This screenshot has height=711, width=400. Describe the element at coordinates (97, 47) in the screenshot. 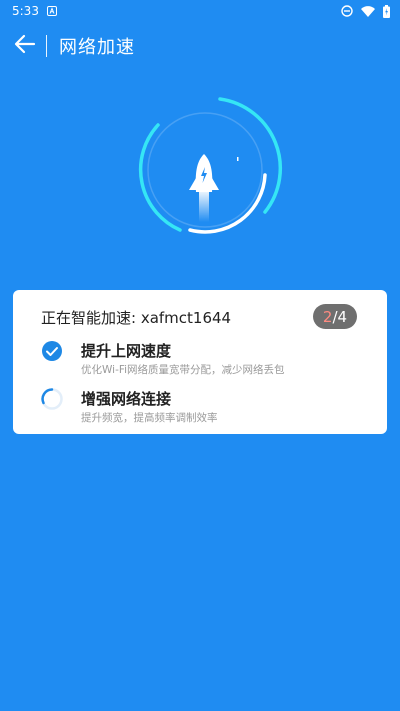

I see `page-title: 网络加速` at that location.